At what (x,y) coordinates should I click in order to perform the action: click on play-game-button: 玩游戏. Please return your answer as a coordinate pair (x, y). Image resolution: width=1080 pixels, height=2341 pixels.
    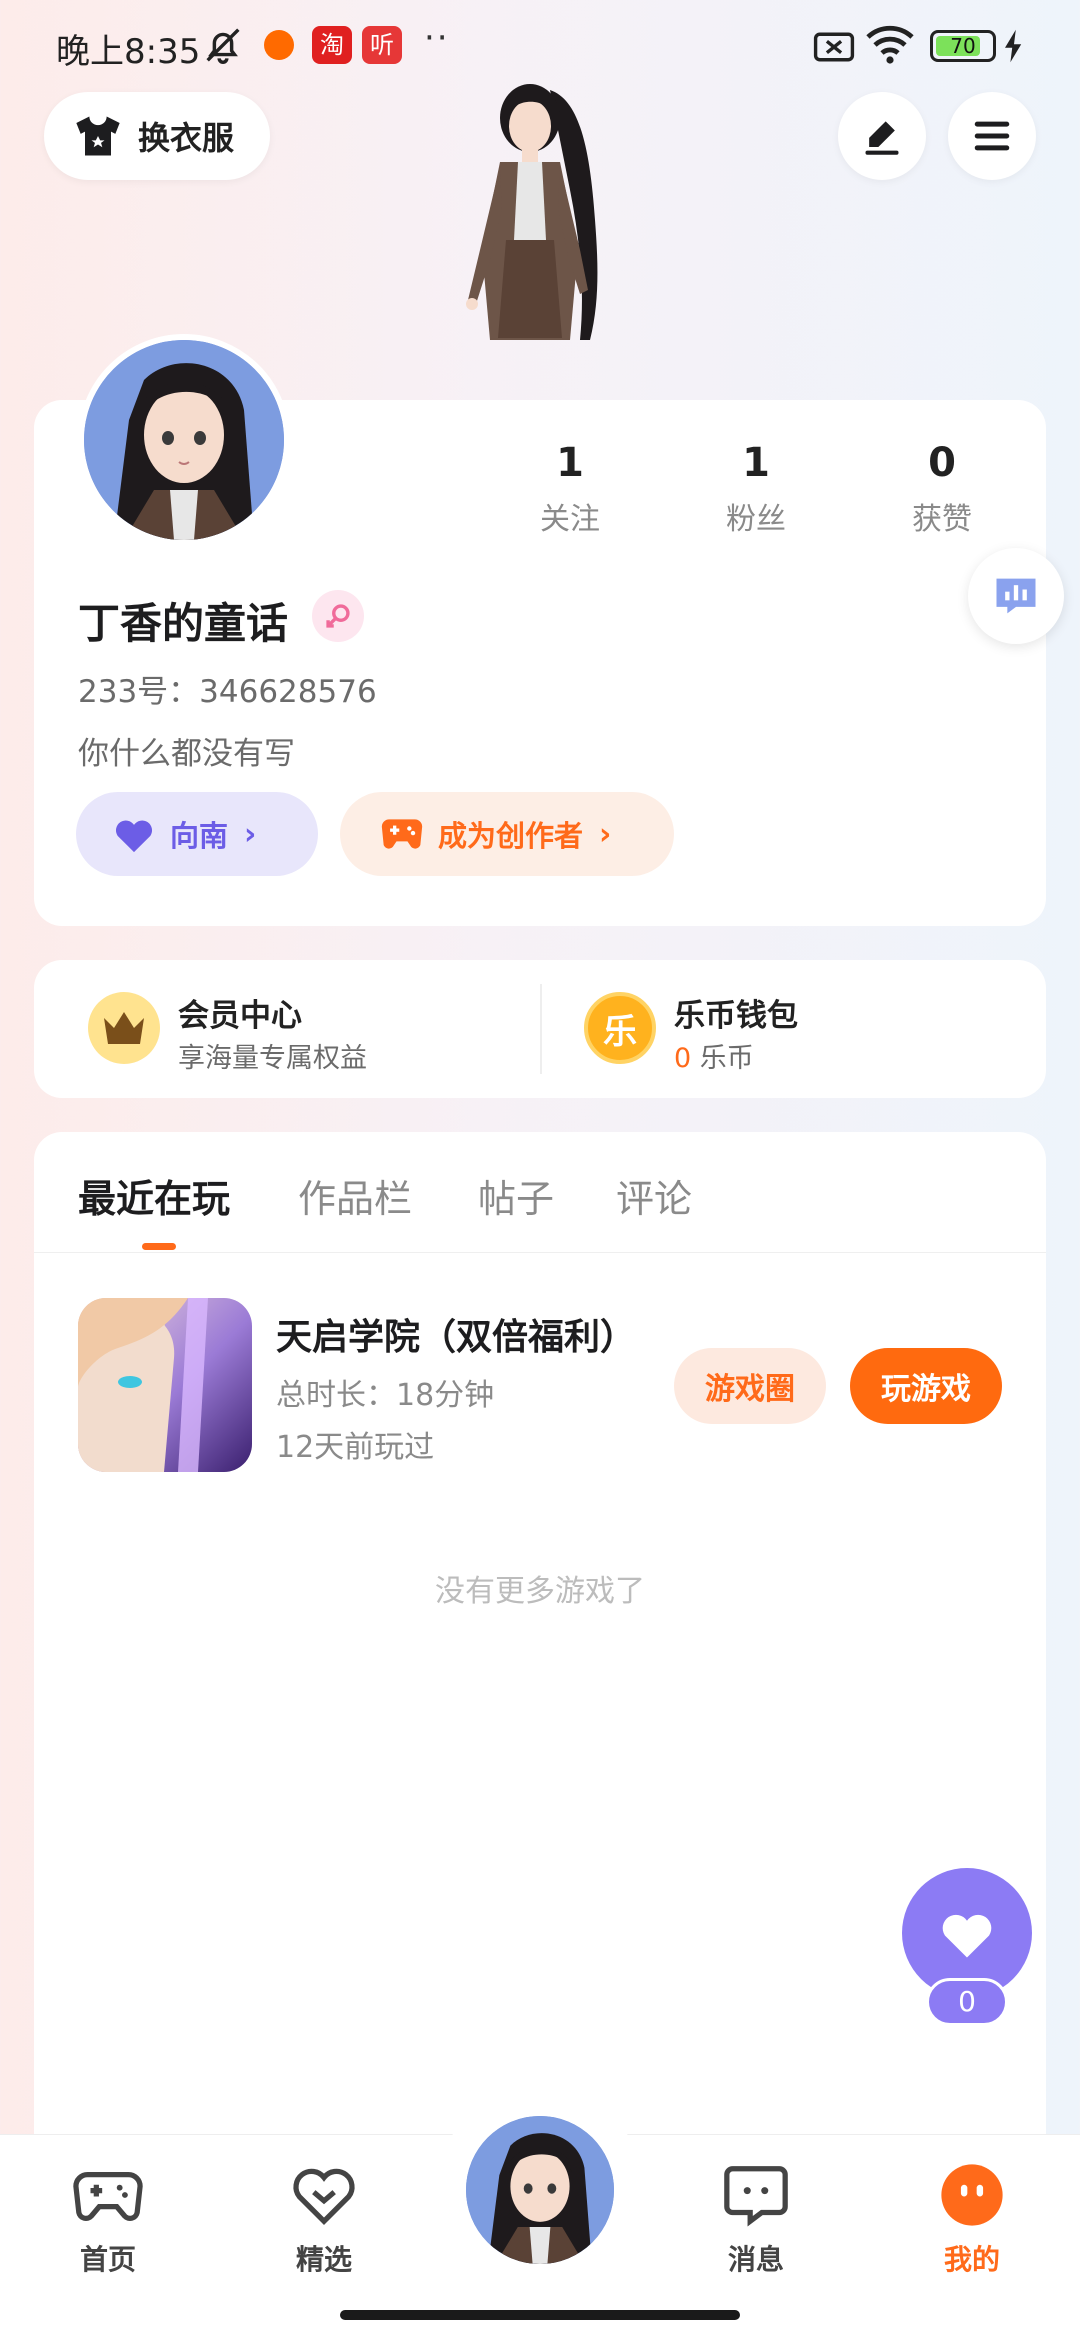
    Looking at the image, I should click on (926, 1386).